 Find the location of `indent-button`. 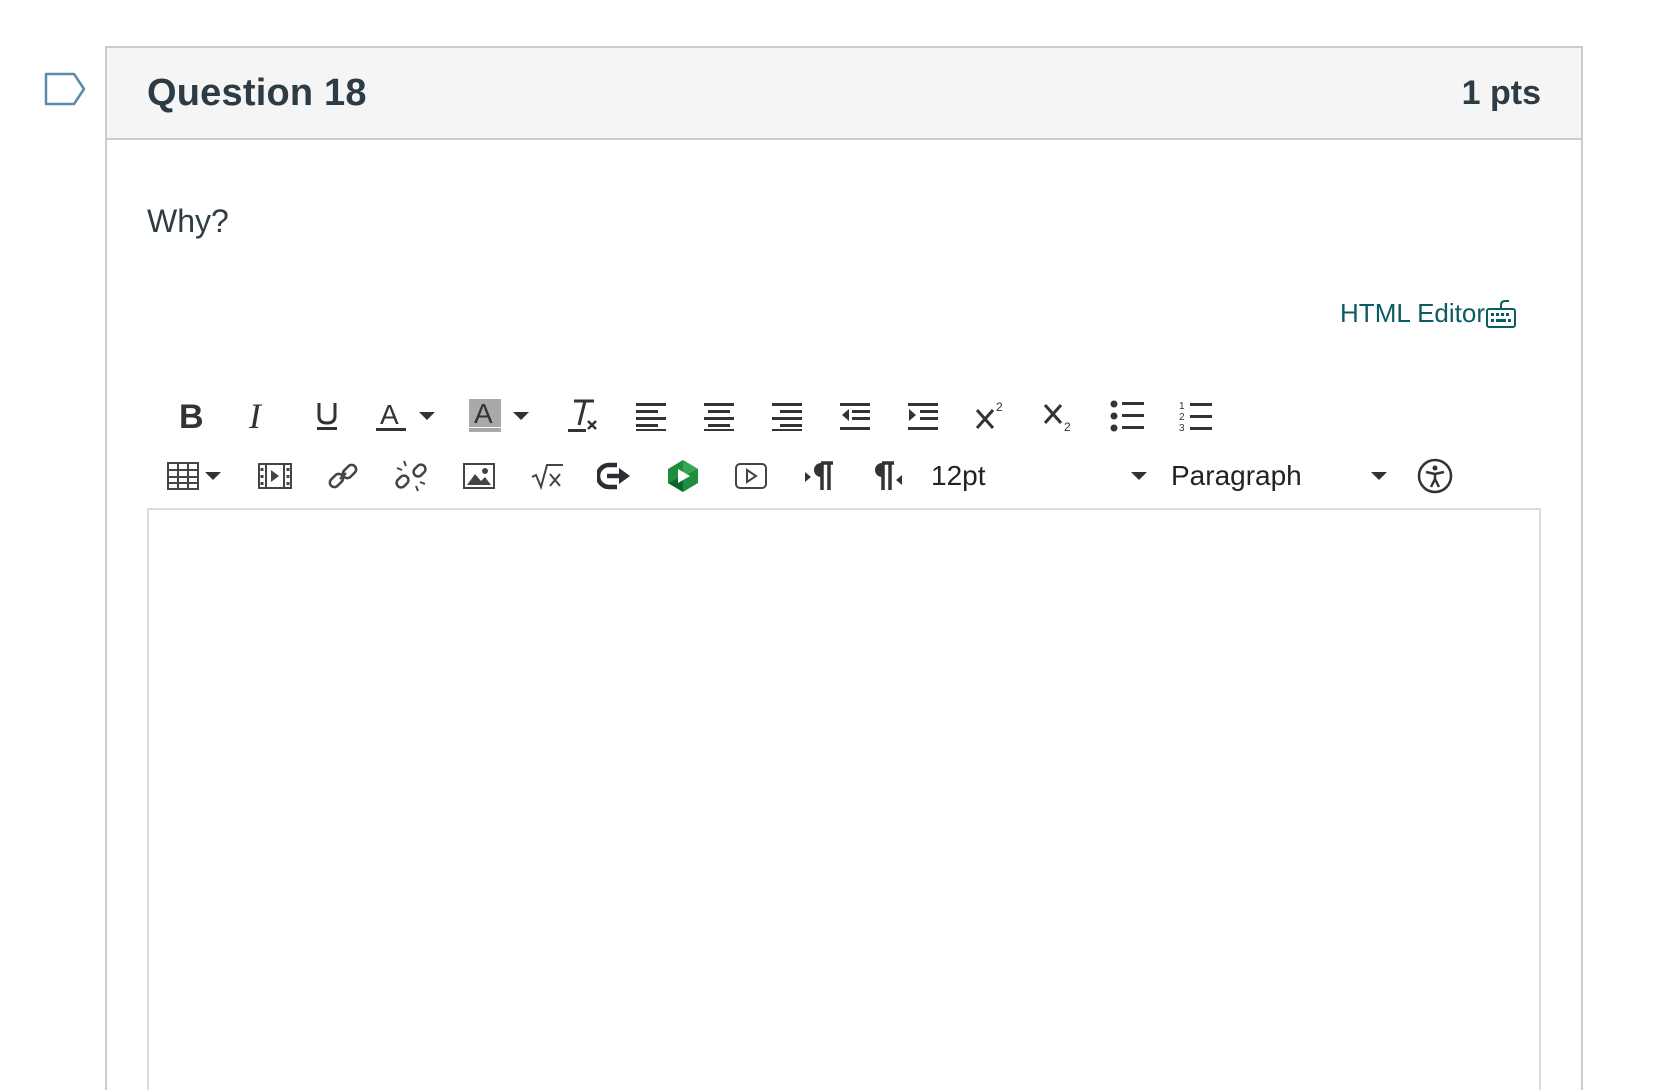

indent-button is located at coordinates (923, 416).